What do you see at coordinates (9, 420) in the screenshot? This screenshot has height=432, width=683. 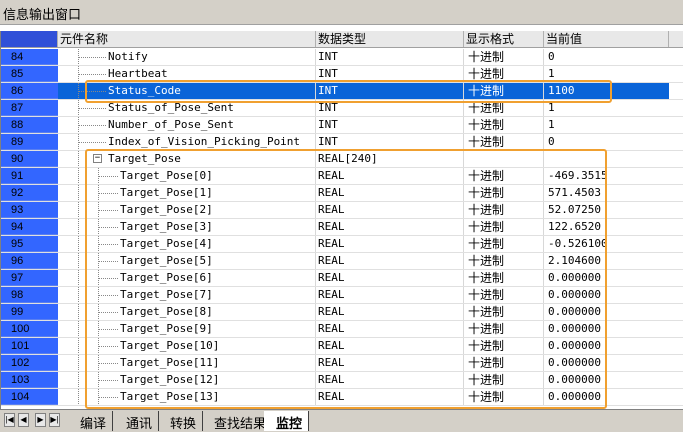 I see `first-icon: |◀` at bounding box center [9, 420].